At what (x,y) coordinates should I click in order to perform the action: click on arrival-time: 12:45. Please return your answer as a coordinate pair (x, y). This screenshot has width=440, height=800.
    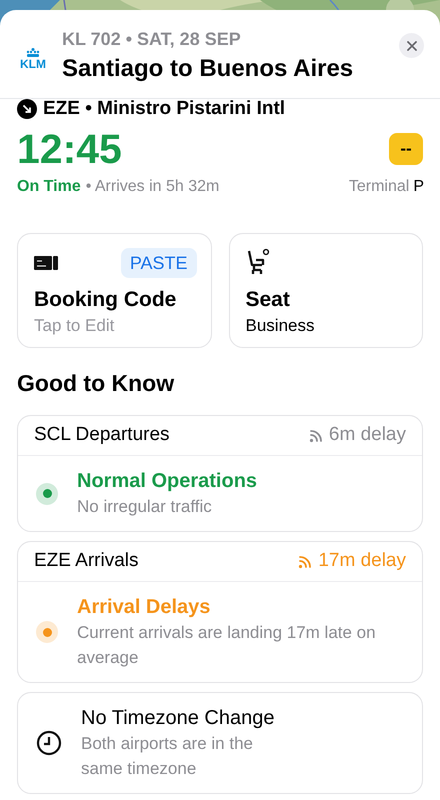
    Looking at the image, I should click on (69, 149).